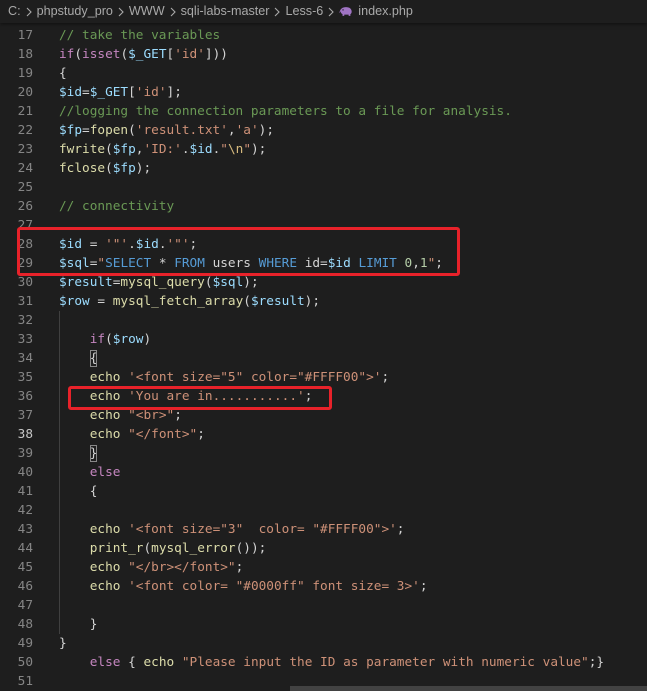 This screenshot has width=647, height=691. I want to click on token-string: 'id', so click(151, 92).